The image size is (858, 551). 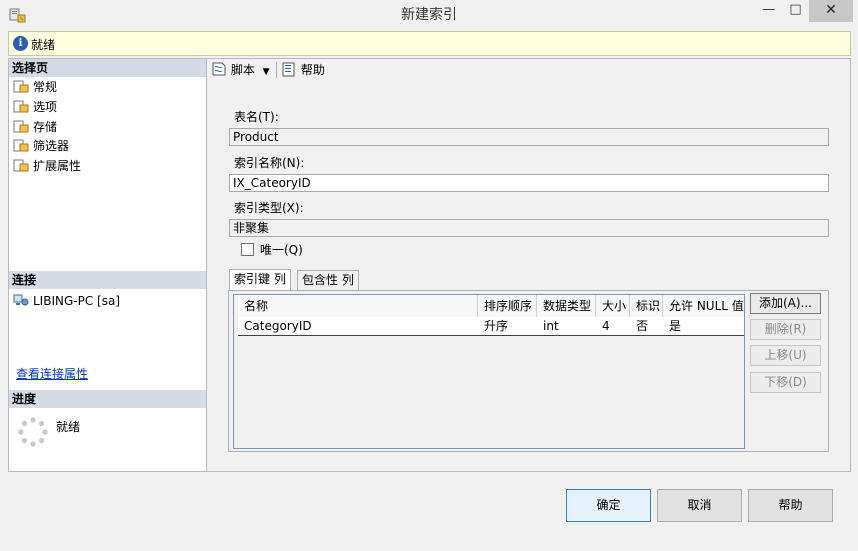 What do you see at coordinates (107, 399) in the screenshot?
I see `progress-header: 进度` at bounding box center [107, 399].